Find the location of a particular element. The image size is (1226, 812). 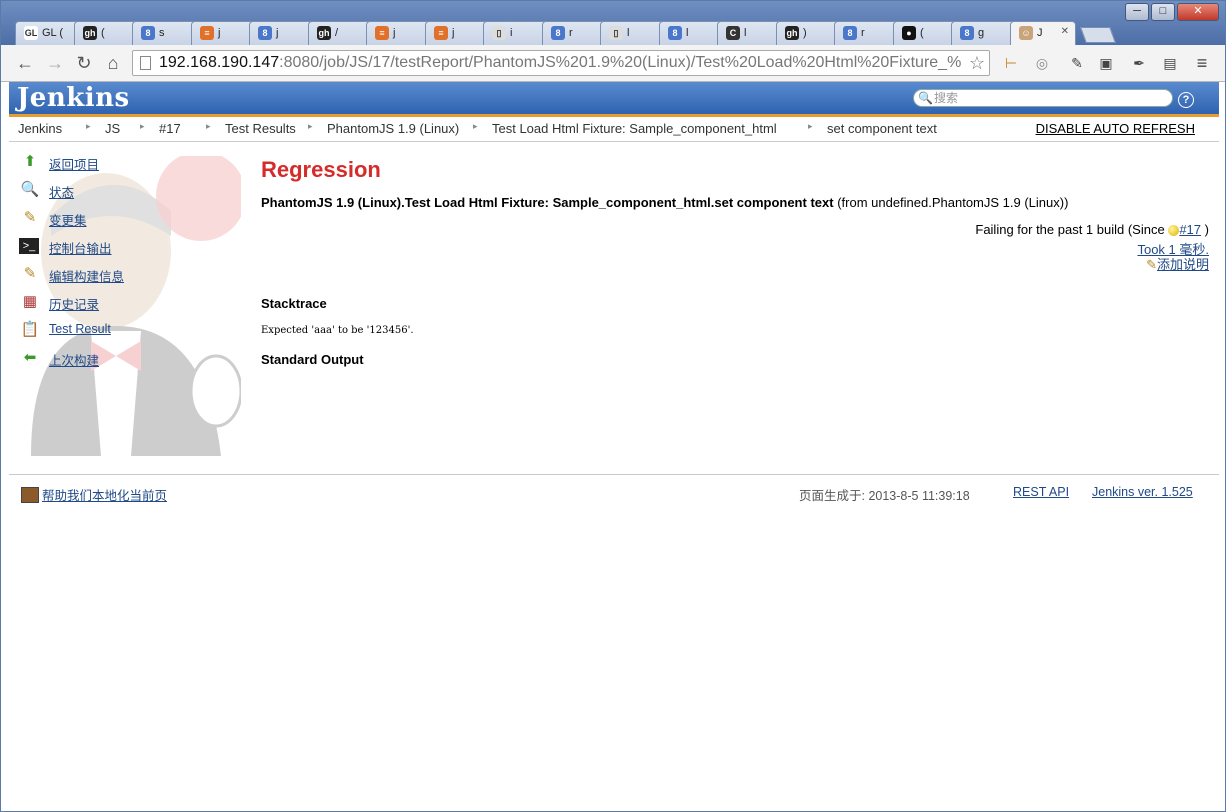

minimize-button: ─ is located at coordinates (1137, 12).